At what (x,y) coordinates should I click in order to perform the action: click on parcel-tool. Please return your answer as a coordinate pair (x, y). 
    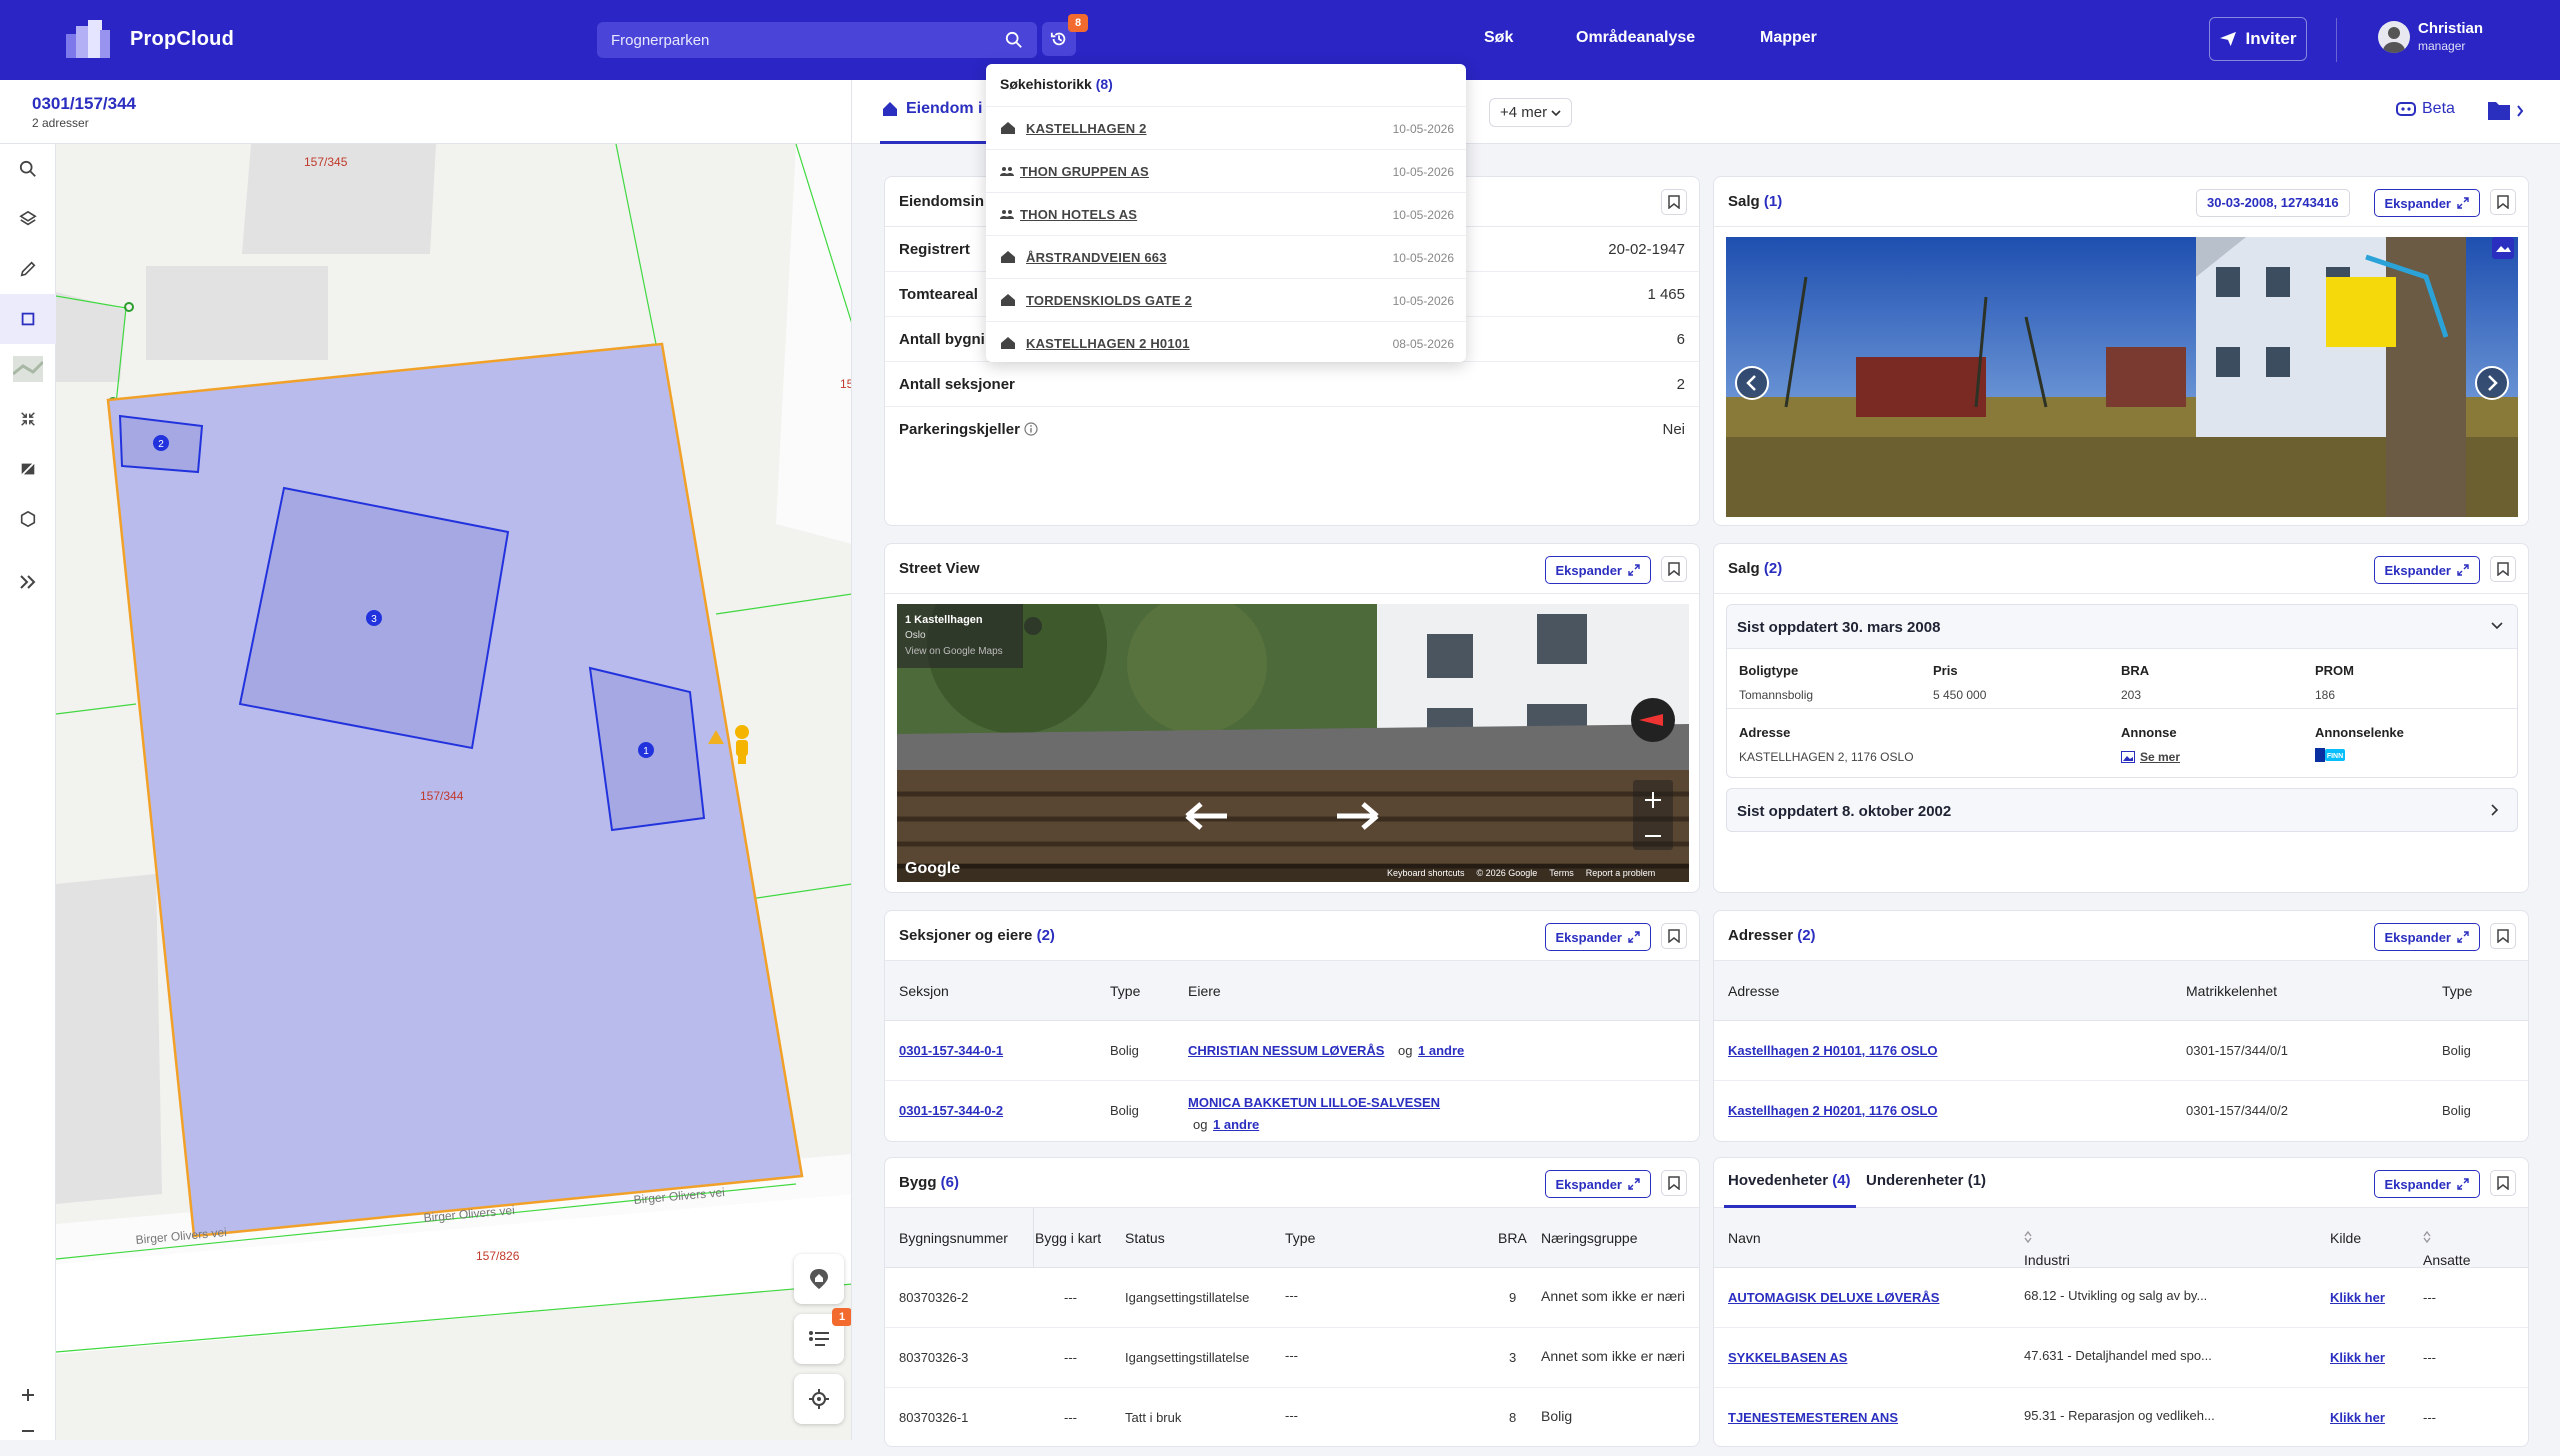
    Looking at the image, I should click on (28, 319).